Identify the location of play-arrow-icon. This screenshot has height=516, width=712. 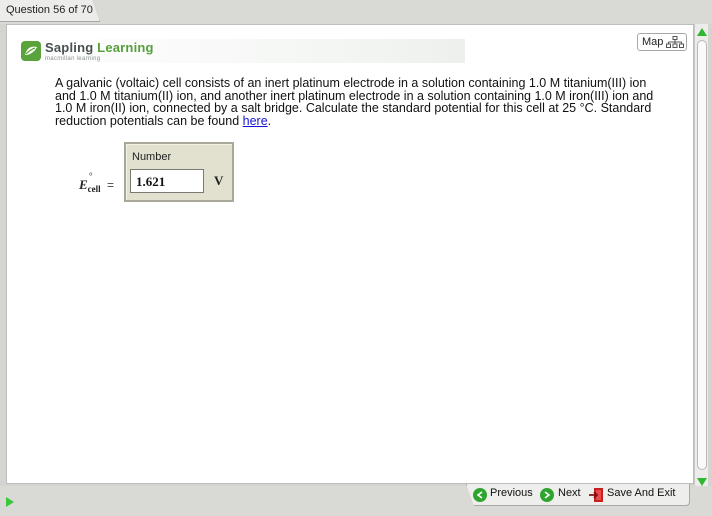
(10, 502).